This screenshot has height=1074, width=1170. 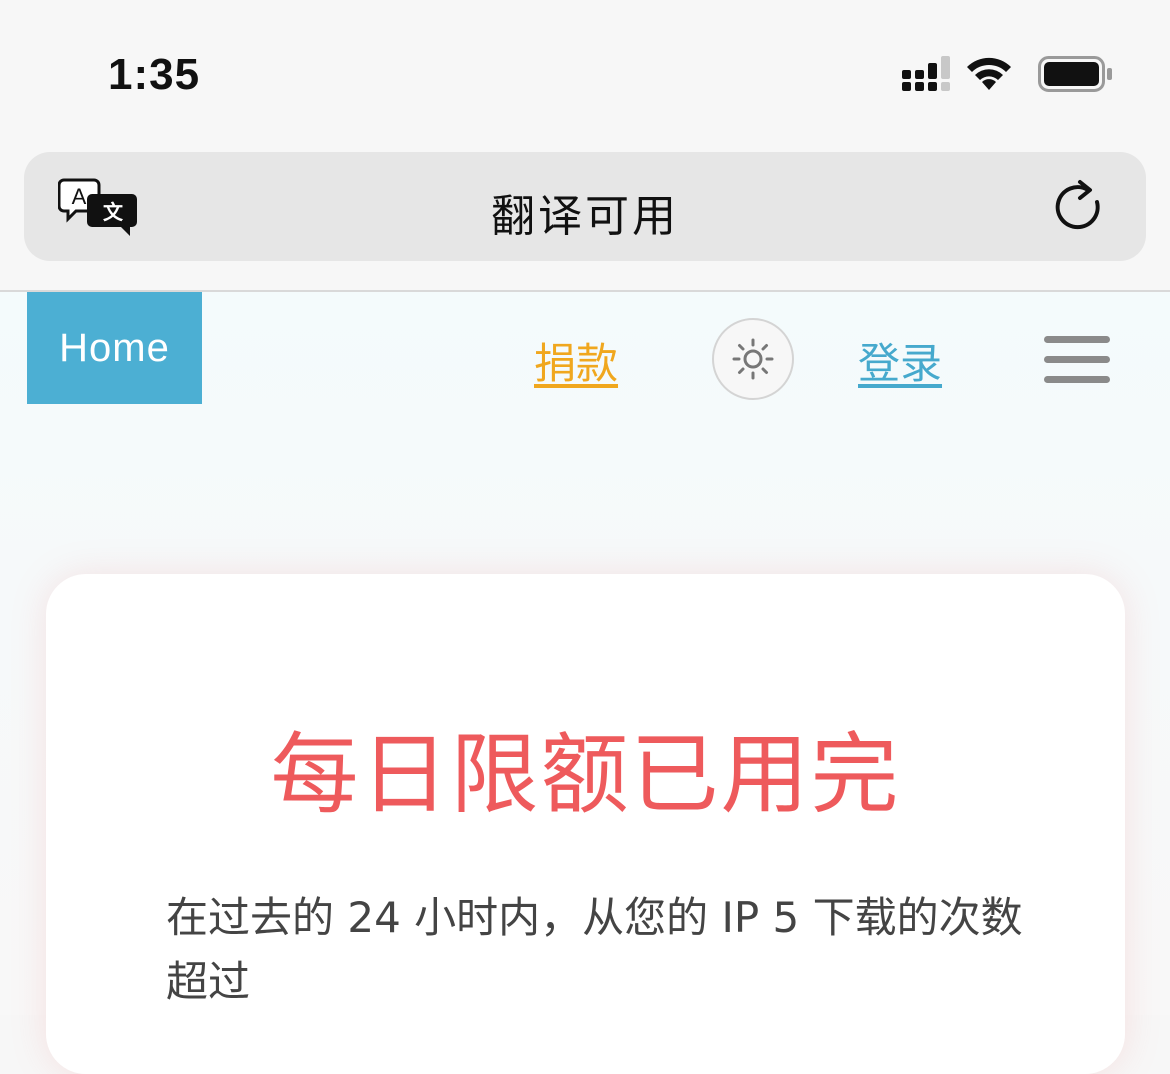 What do you see at coordinates (594, 949) in the screenshot?
I see `limit-message: 在过去的 24 小时内，从您的 IP 5 下载的次数超过` at bounding box center [594, 949].